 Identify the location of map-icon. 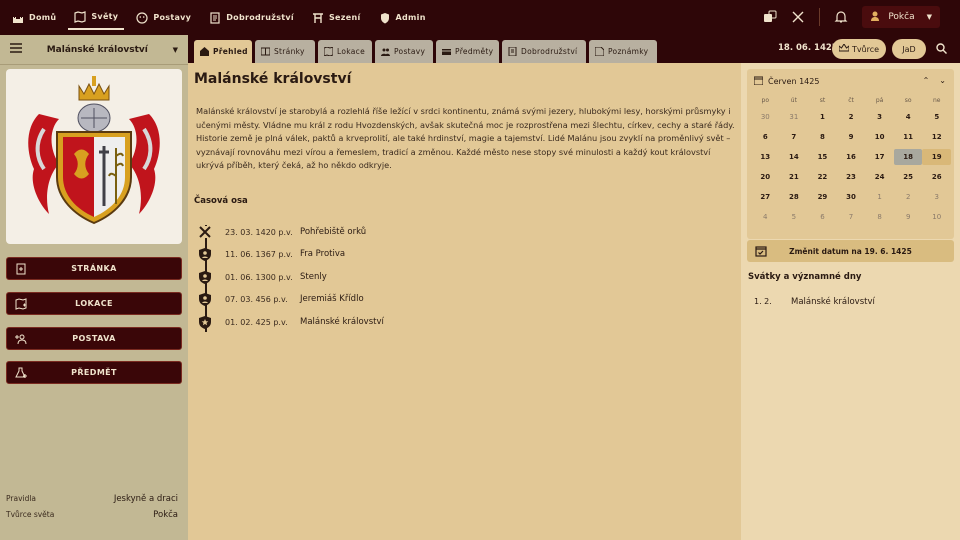
(328, 51).